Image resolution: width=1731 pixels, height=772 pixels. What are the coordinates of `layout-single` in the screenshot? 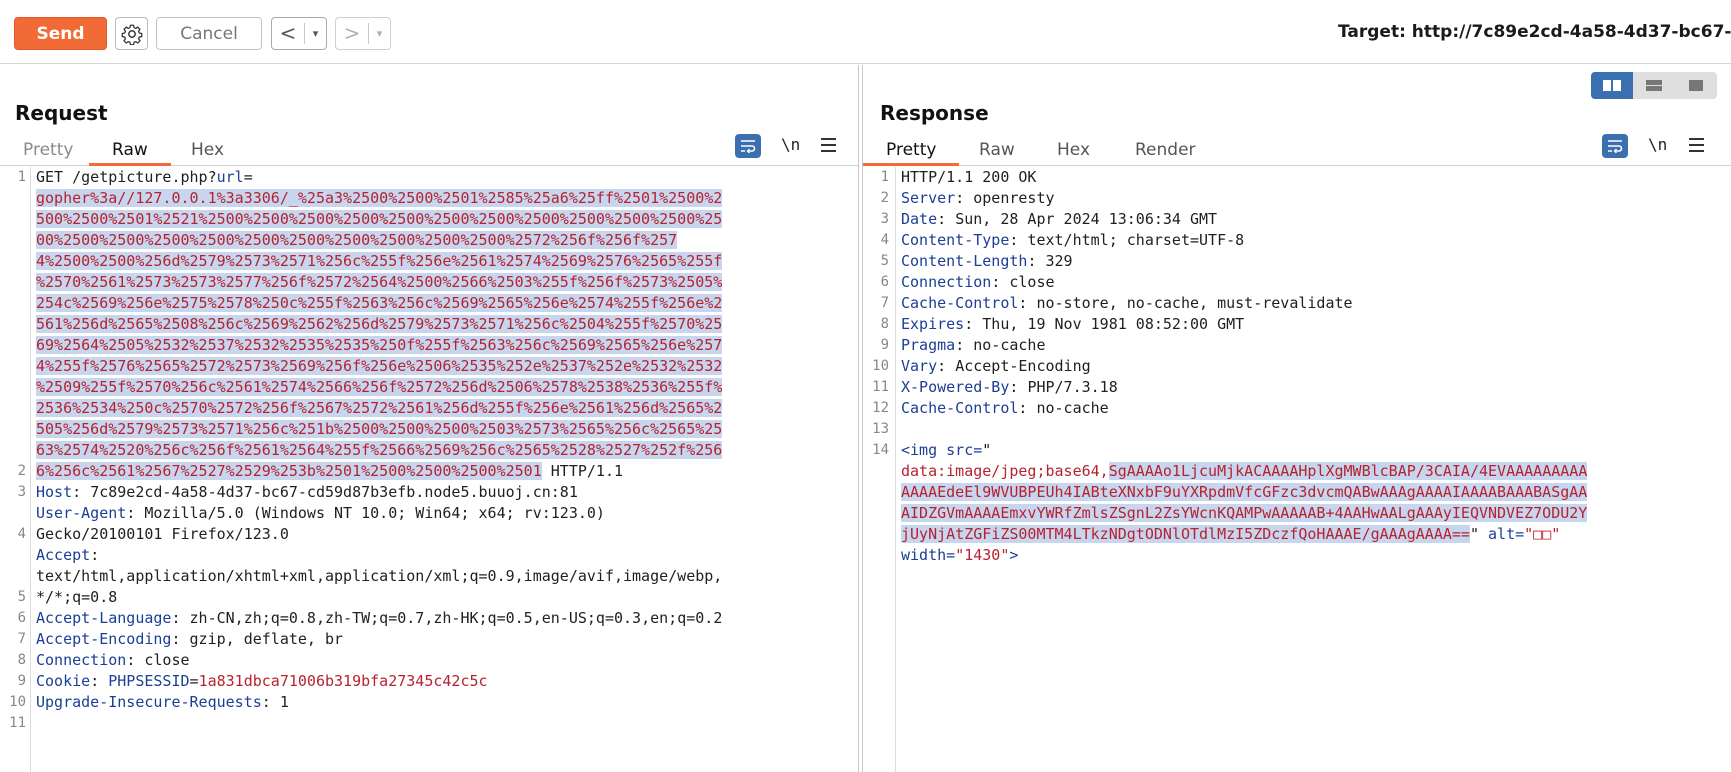 It's located at (1696, 85).